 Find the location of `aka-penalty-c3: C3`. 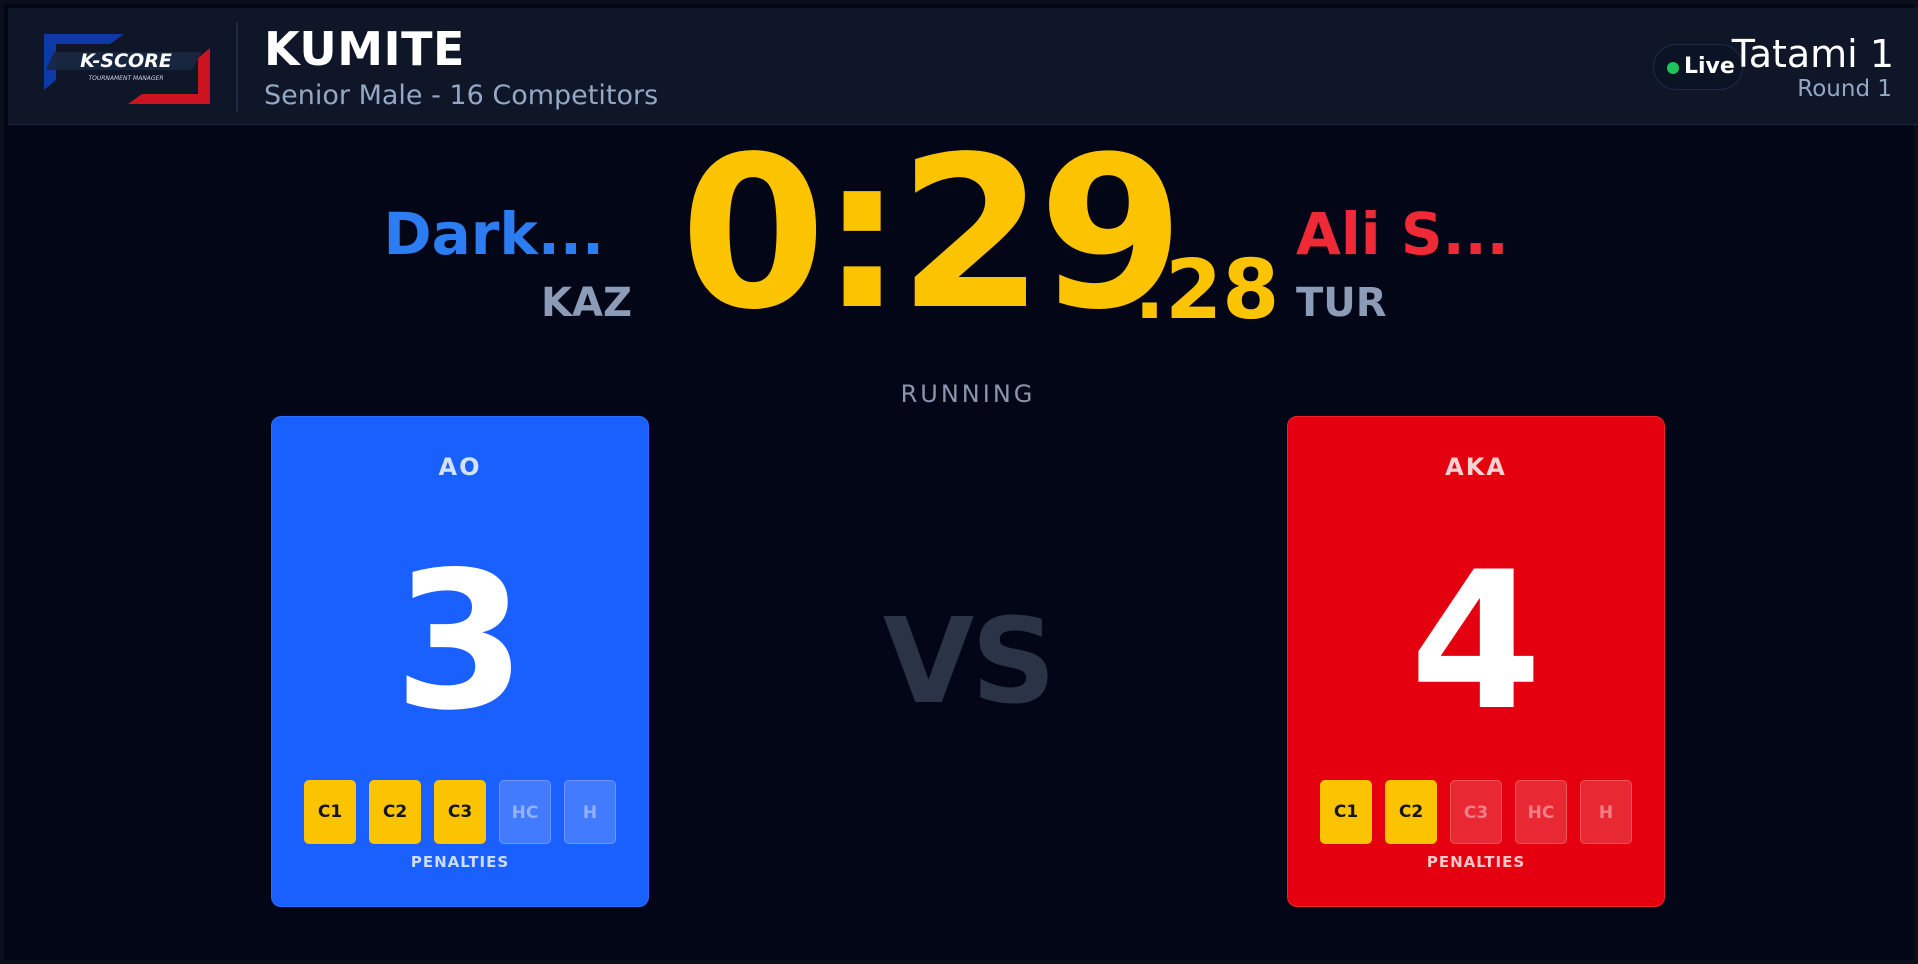

aka-penalty-c3: C3 is located at coordinates (1476, 812).